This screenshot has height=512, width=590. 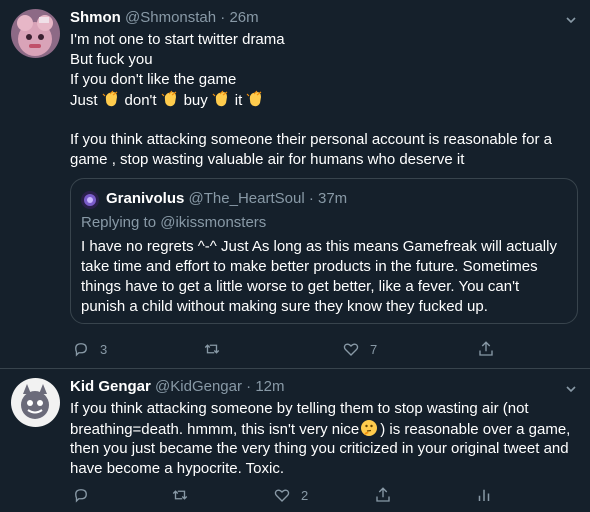 I want to click on user-handle: @Shmonstah, so click(x=170, y=17).